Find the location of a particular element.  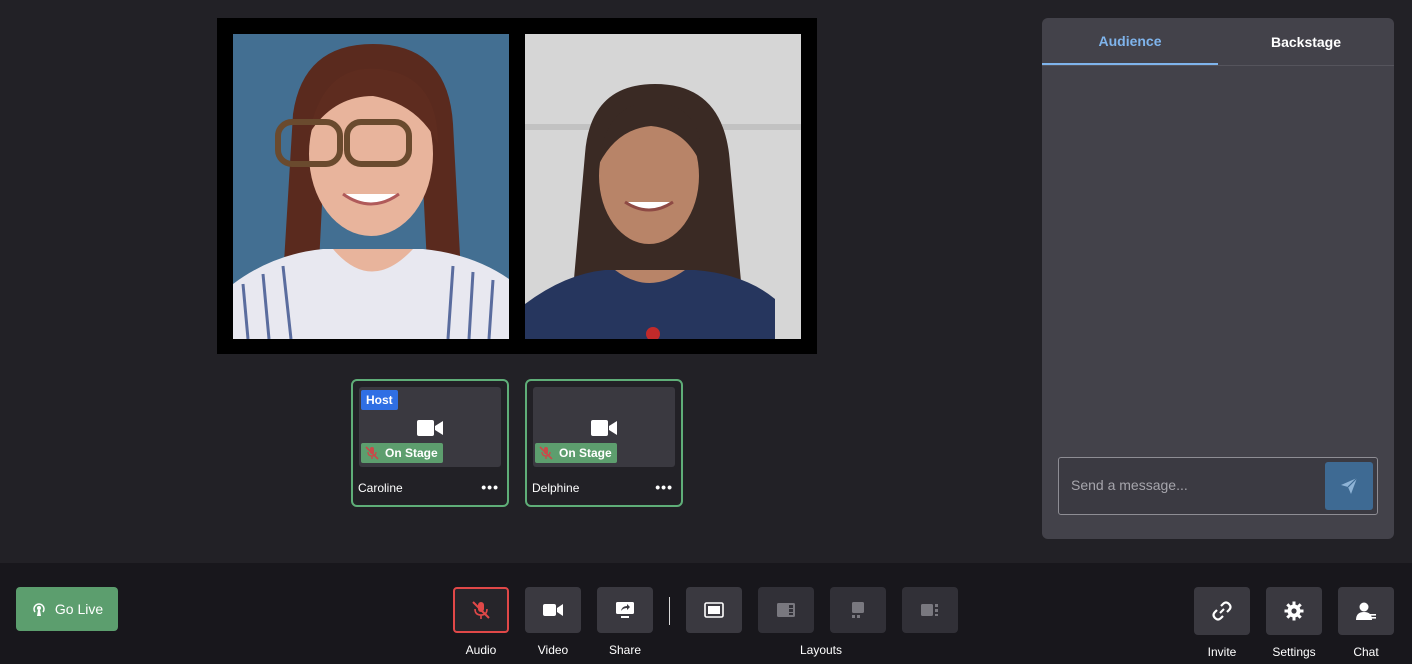

link-icon is located at coordinates (1222, 611).